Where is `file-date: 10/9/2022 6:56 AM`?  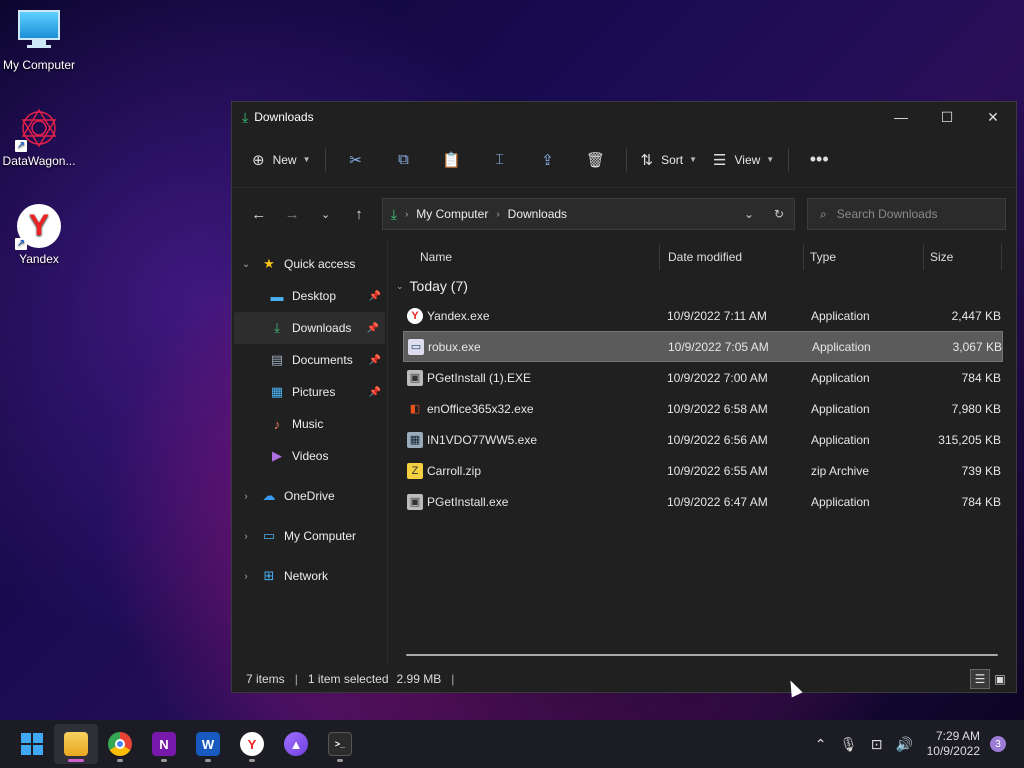 file-date: 10/9/2022 6:56 AM is located at coordinates (717, 439).